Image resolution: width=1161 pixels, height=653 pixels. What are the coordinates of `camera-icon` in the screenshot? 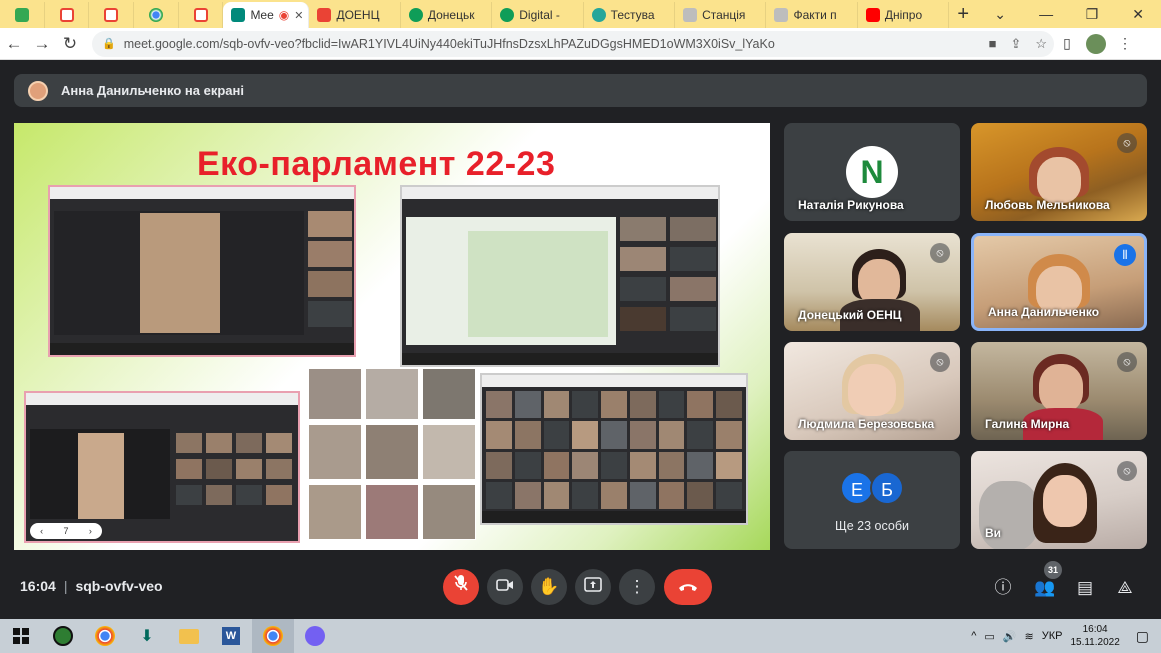 It's located at (504, 585).